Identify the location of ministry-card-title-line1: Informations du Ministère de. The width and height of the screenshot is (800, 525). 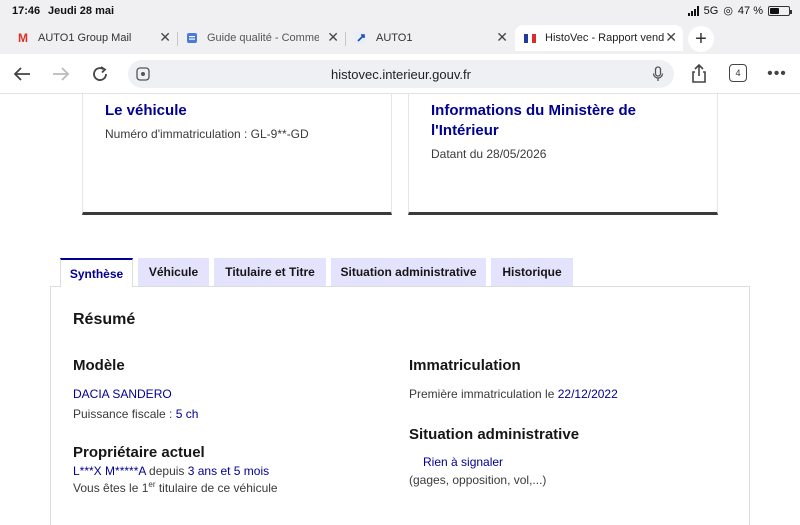
(534, 110).